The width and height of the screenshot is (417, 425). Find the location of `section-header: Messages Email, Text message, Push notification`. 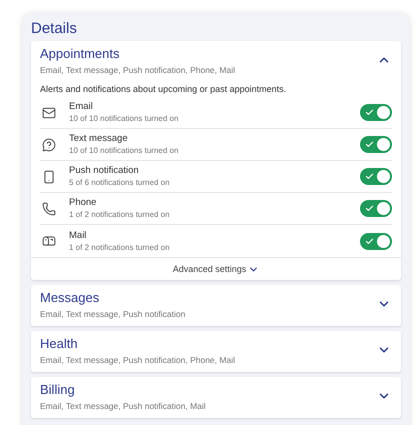

section-header: Messages Email, Text message, Push notification is located at coordinates (216, 305).